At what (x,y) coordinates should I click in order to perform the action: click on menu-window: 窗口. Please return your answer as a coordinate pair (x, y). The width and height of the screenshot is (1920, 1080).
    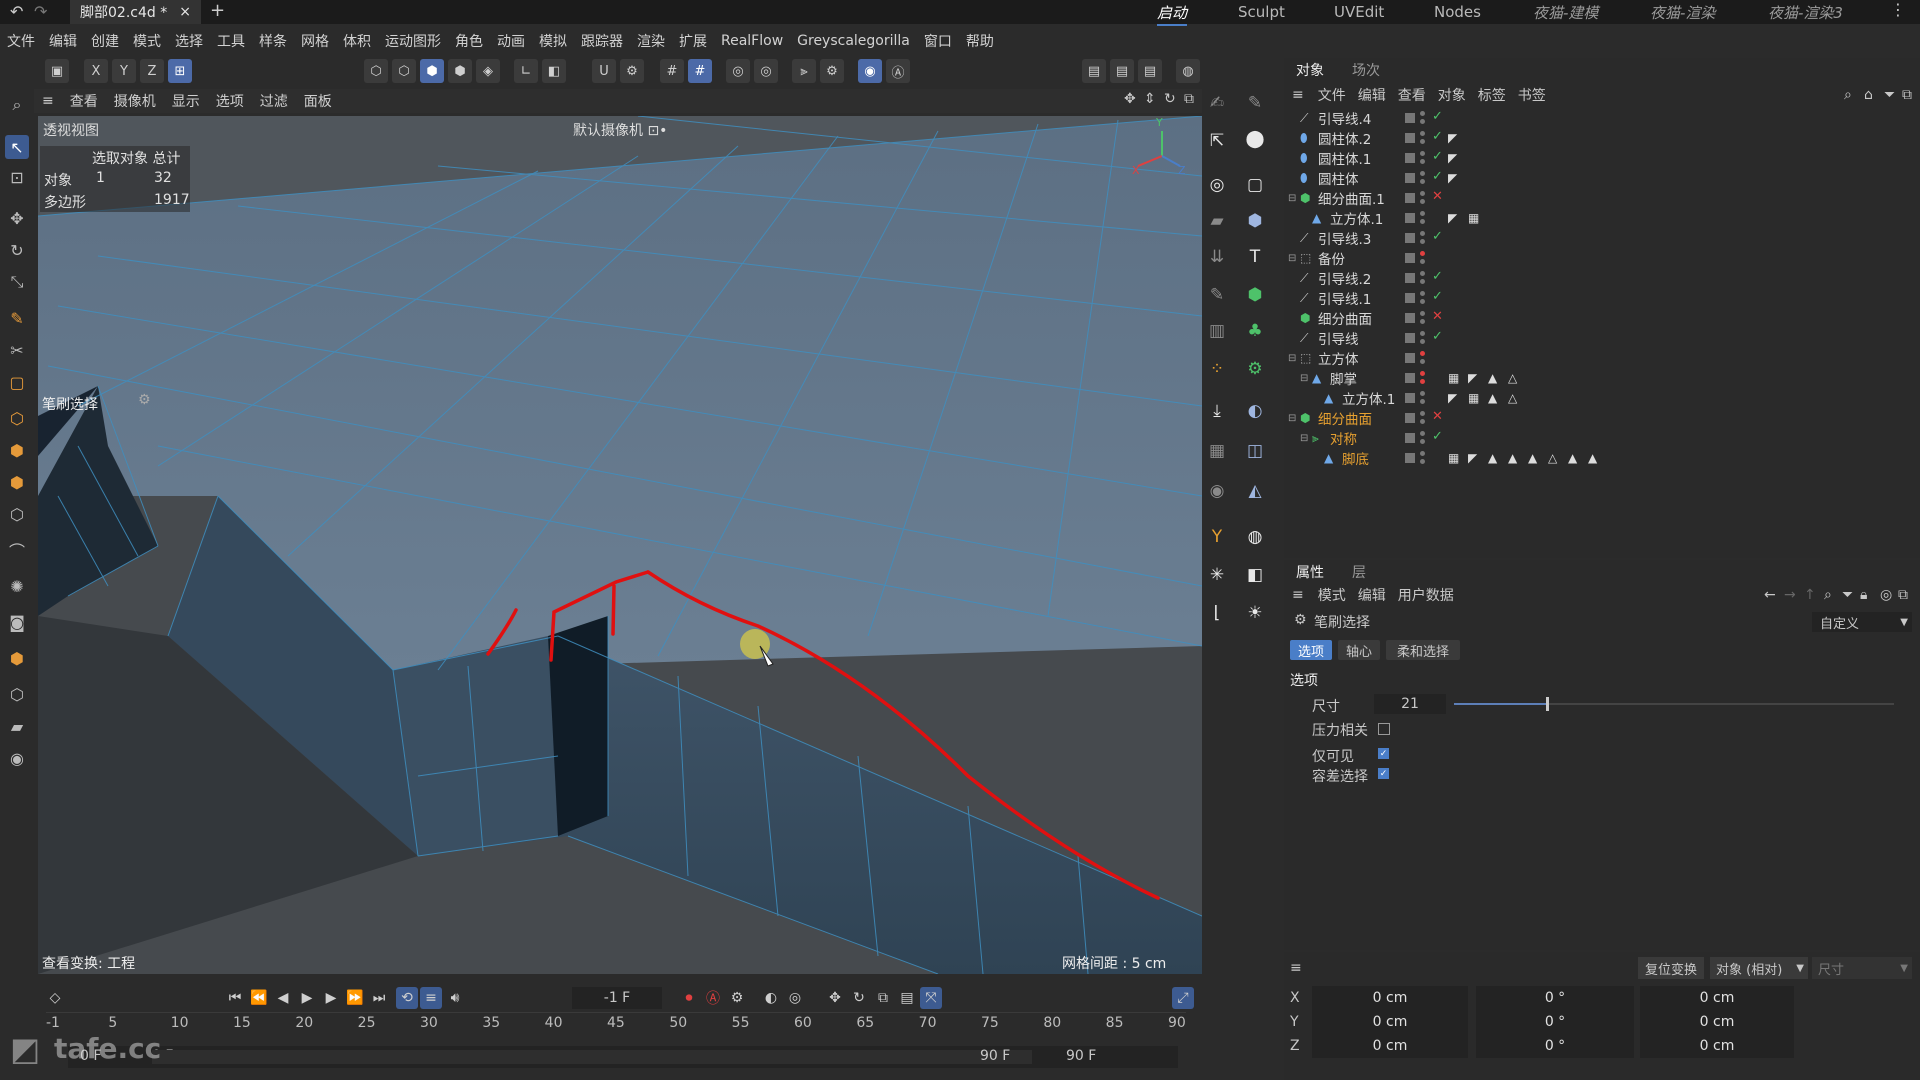
    Looking at the image, I should click on (938, 41).